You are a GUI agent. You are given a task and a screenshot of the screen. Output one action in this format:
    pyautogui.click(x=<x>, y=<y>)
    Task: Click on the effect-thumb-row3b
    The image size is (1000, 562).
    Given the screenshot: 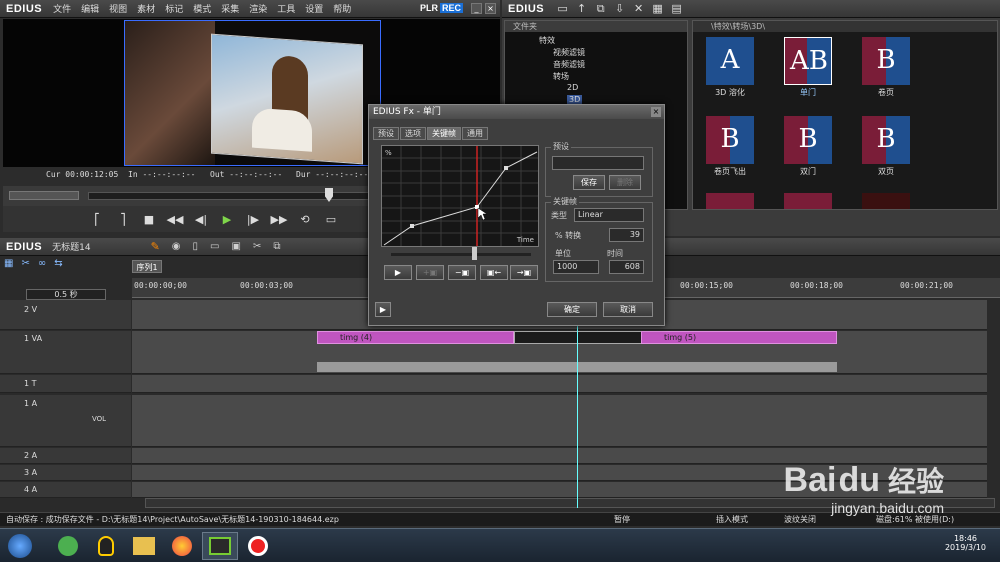 What is the action you would take?
    pyautogui.click(x=808, y=201)
    